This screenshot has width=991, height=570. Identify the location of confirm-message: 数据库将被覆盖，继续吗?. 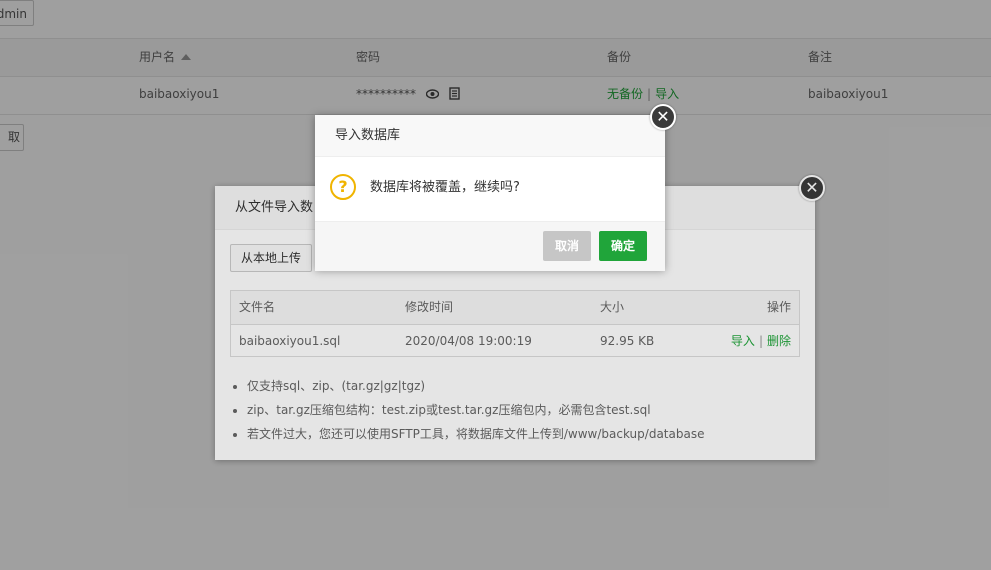
(445, 187).